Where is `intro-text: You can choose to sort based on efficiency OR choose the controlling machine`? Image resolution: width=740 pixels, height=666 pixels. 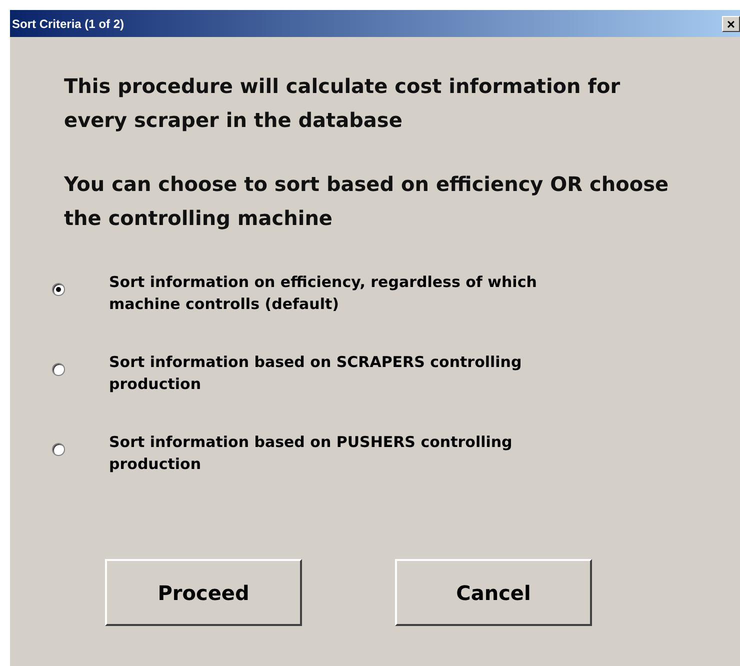 intro-text: You can choose to sort based on efficiency OR choose the controlling machine is located at coordinates (367, 201).